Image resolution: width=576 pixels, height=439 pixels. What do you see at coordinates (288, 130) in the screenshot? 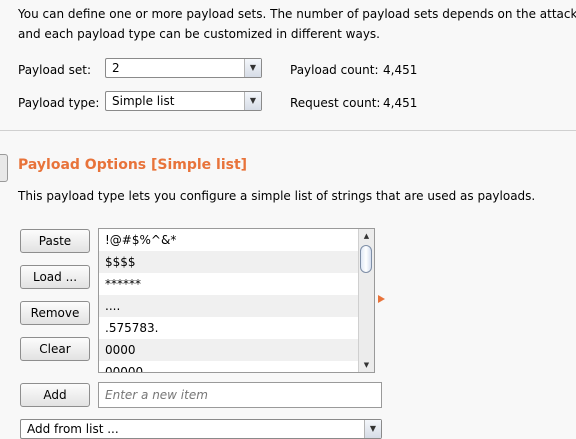
I see `section-divider` at bounding box center [288, 130].